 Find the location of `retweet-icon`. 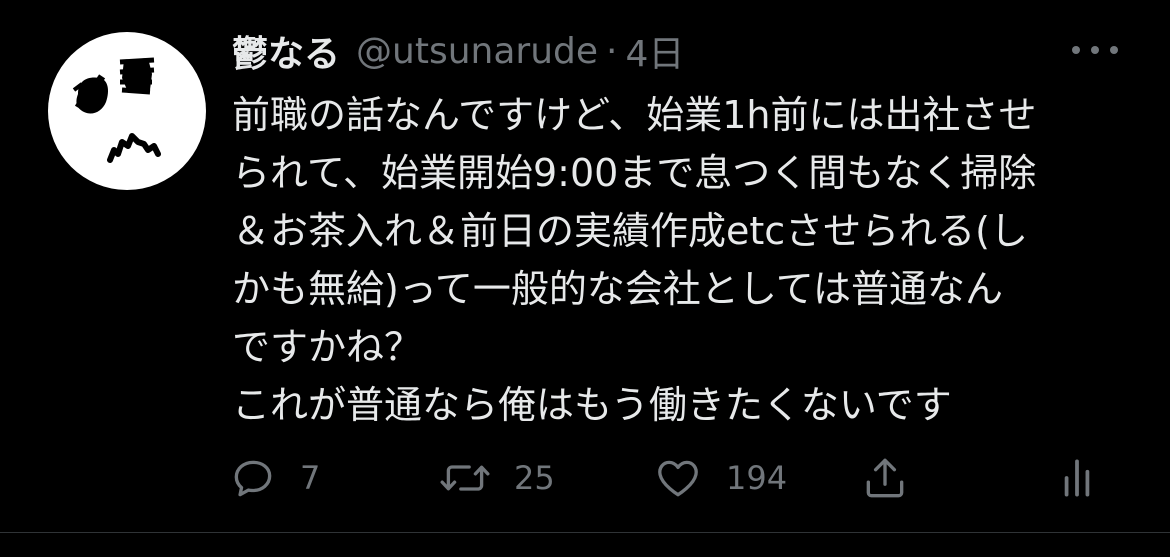

retweet-icon is located at coordinates (465, 478).